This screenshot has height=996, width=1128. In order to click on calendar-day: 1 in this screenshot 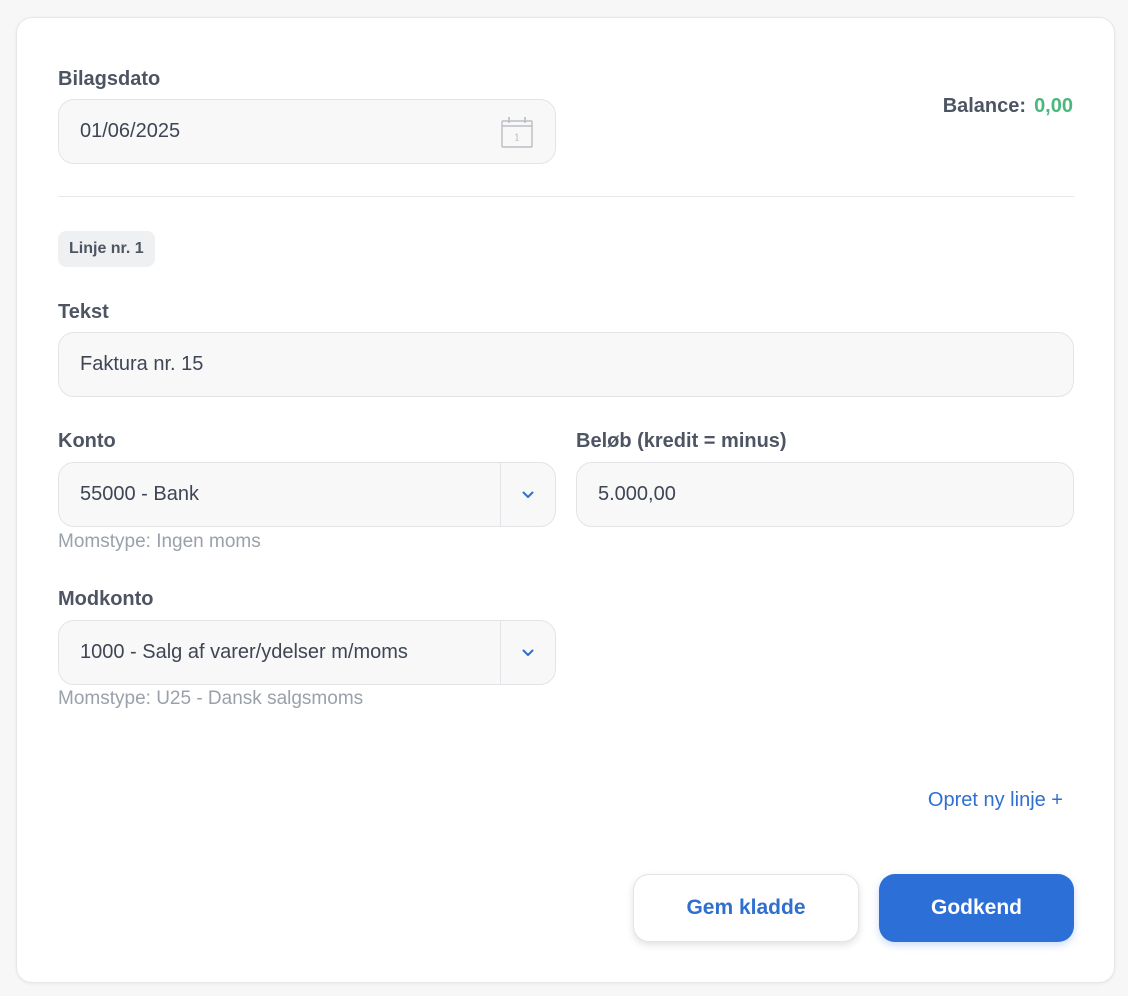, I will do `click(517, 138)`.